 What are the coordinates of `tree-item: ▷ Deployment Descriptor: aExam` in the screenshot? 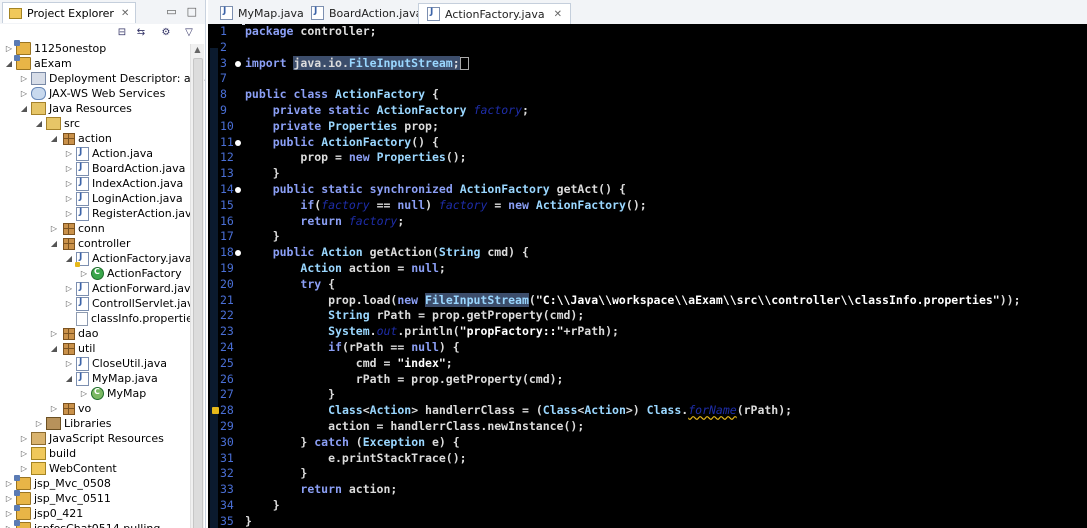 It's located at (112, 78).